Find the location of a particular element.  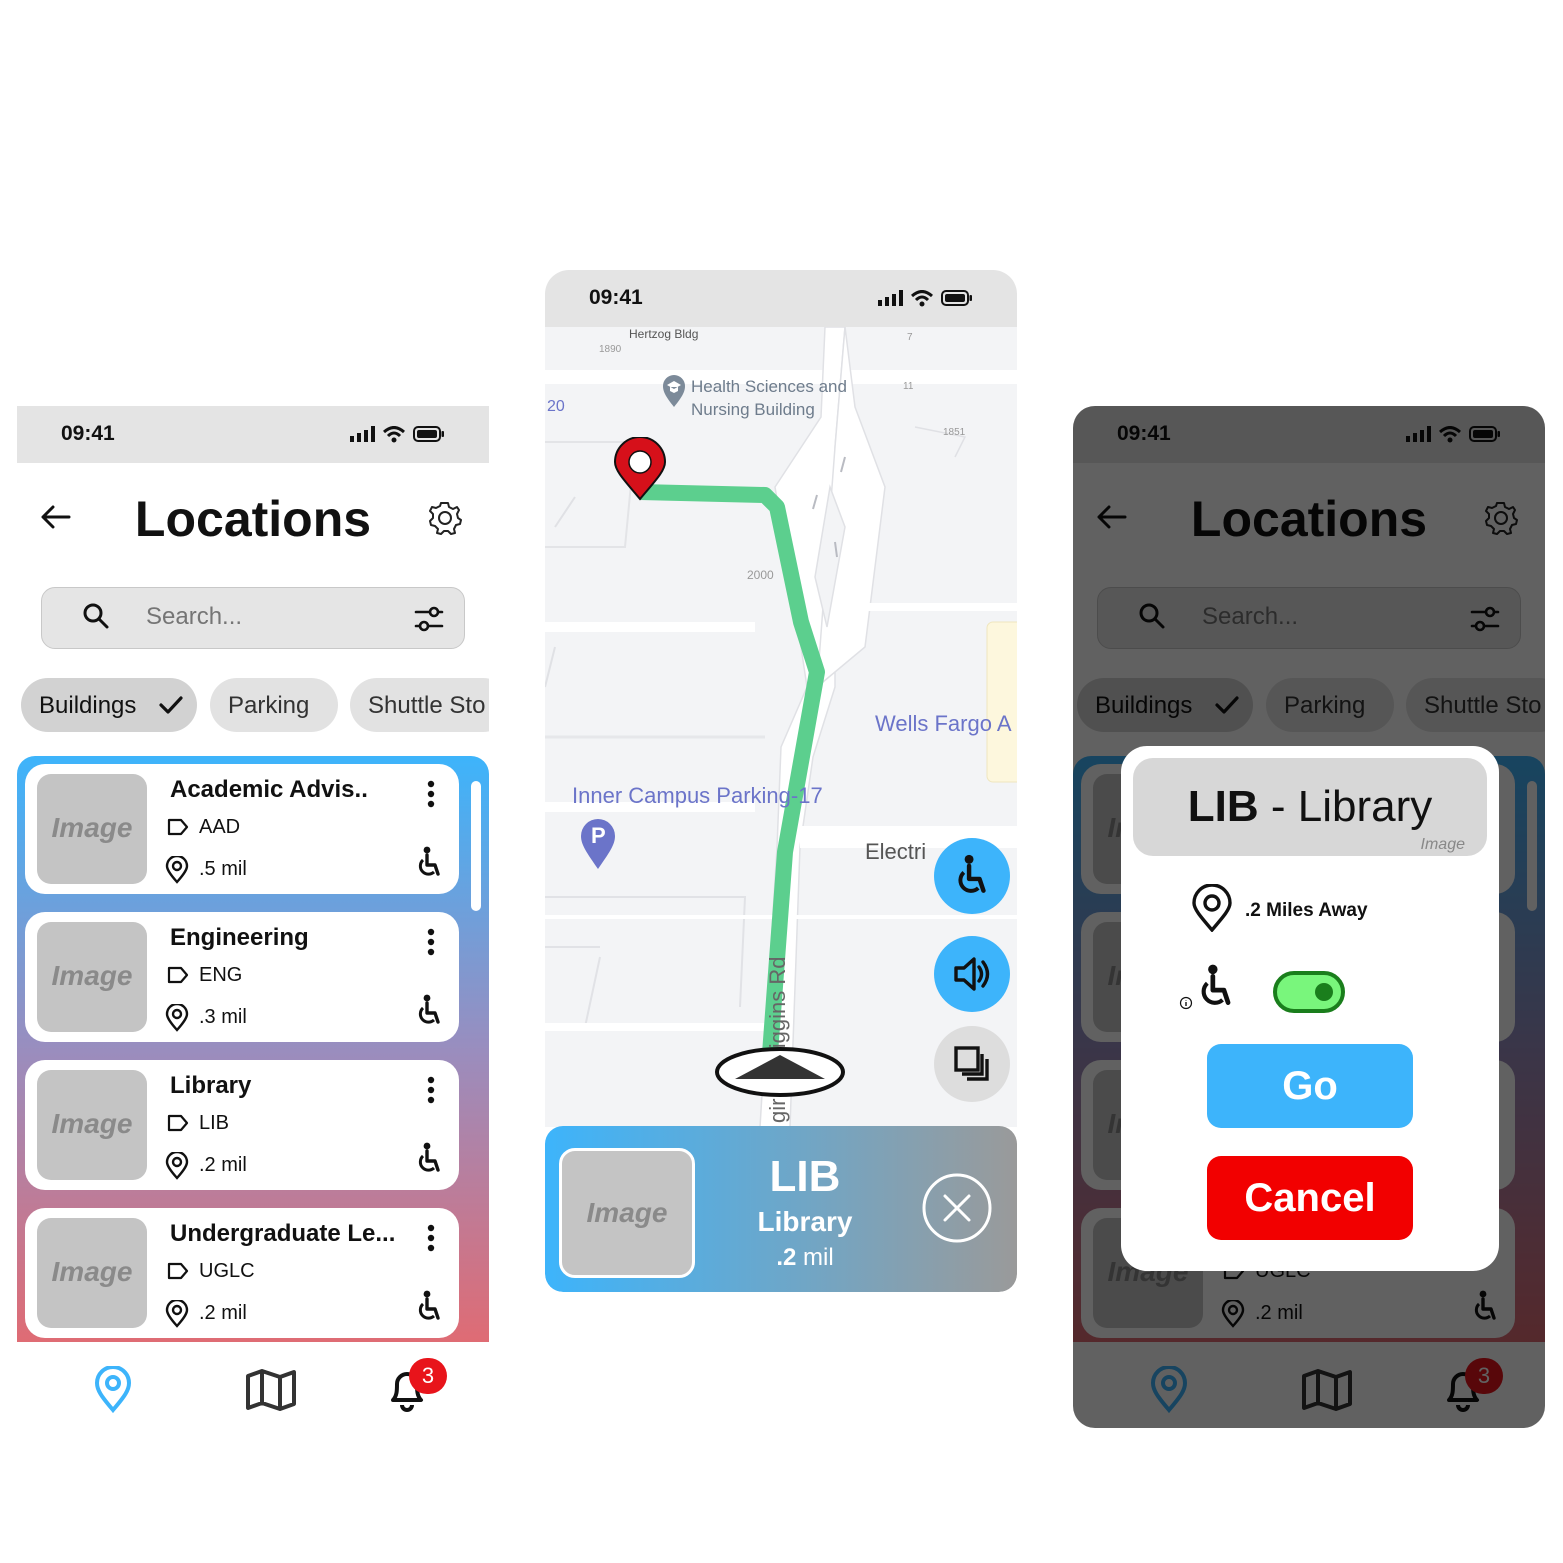

go-button: Go is located at coordinates (1310, 1086).